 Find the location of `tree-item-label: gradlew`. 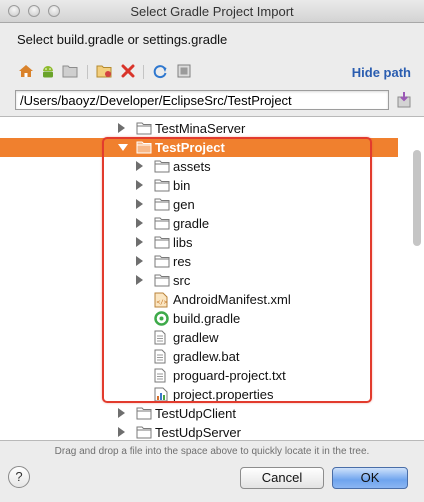

tree-item-label: gradlew is located at coordinates (196, 337).